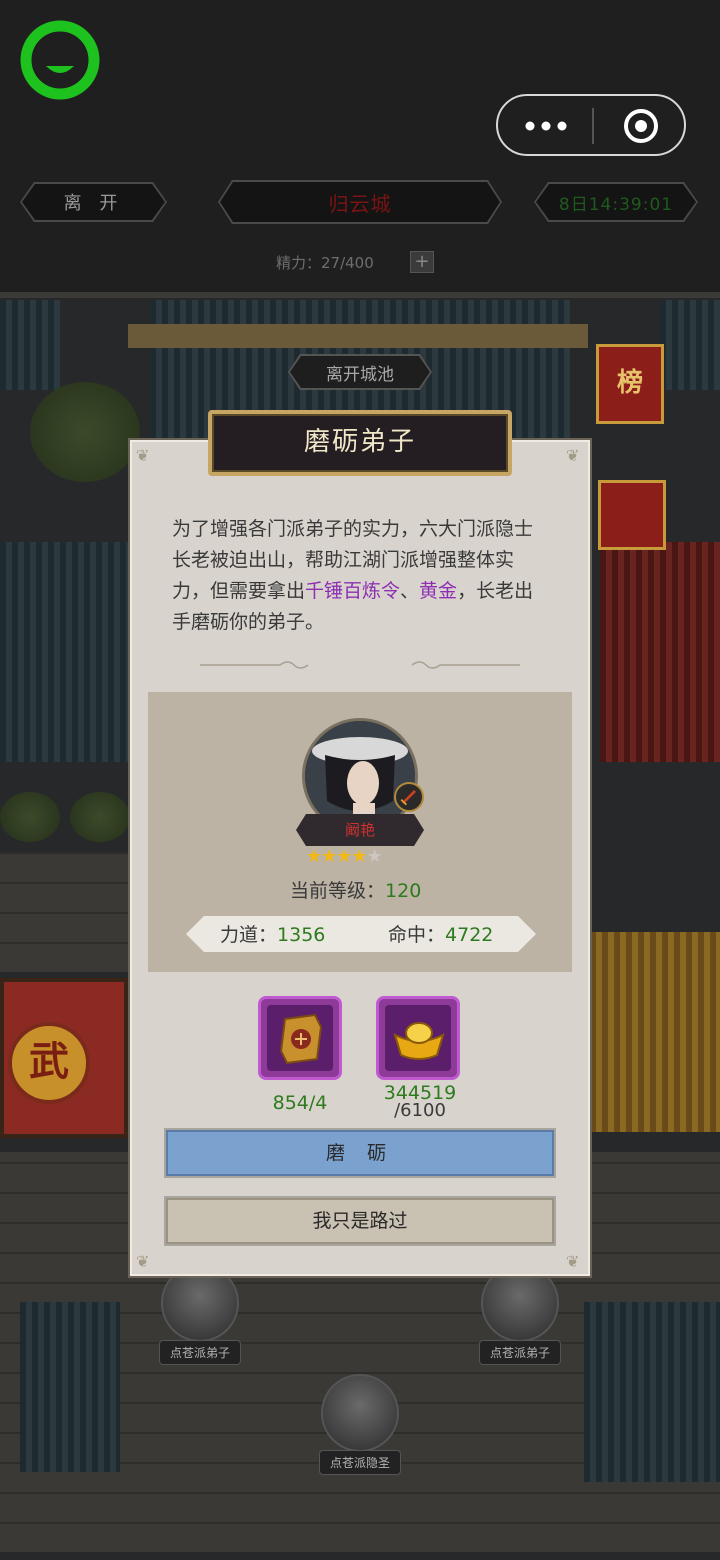 The image size is (720, 1560). I want to click on desc-highlight-token: 千锤百炼令, so click(353, 591).